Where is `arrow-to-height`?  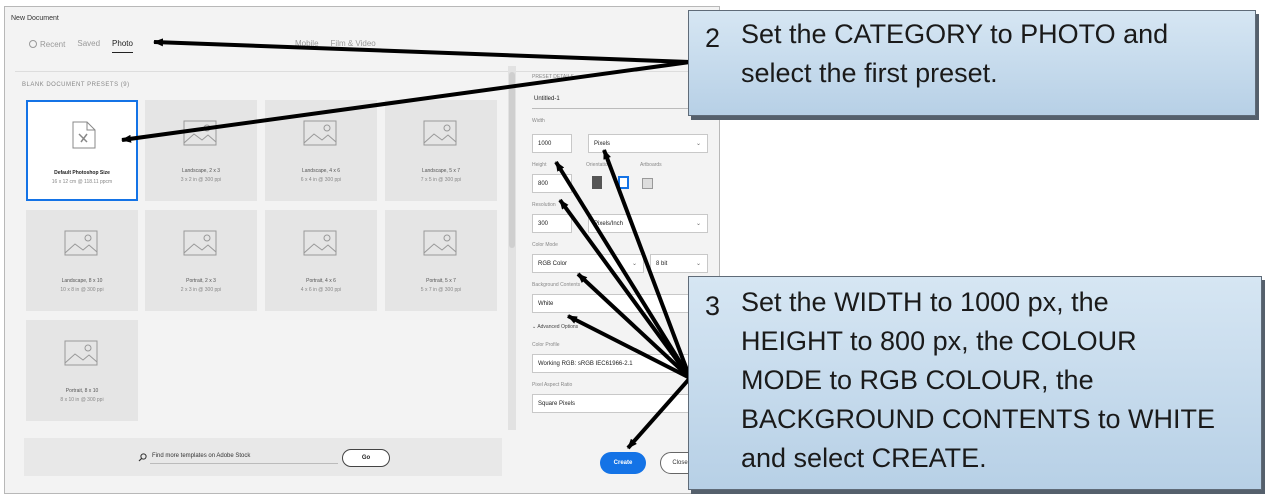 arrow-to-height is located at coordinates (625, 289).